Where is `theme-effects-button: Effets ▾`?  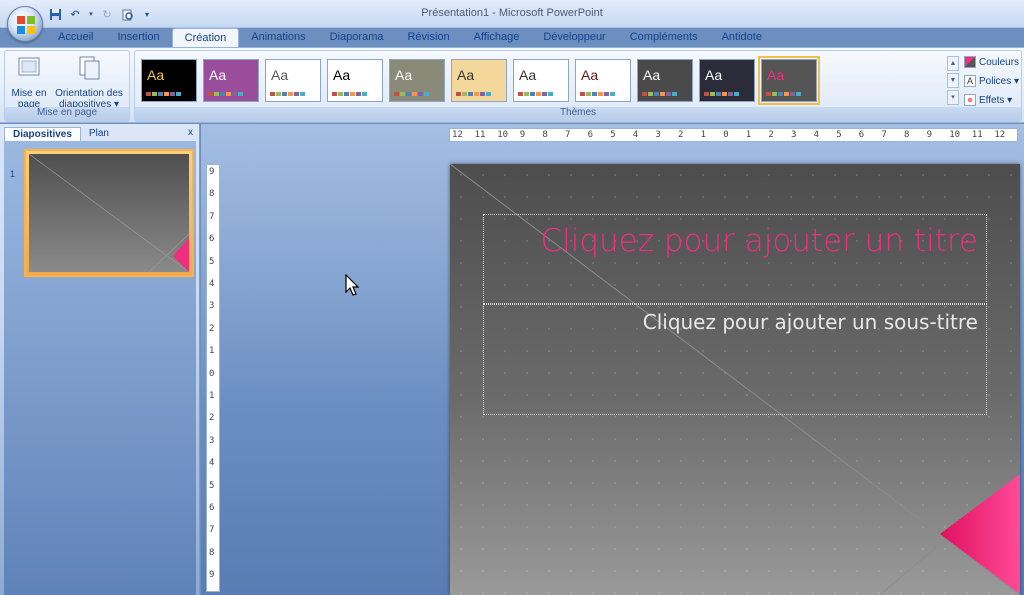 theme-effects-button: Effets ▾ is located at coordinates (988, 100).